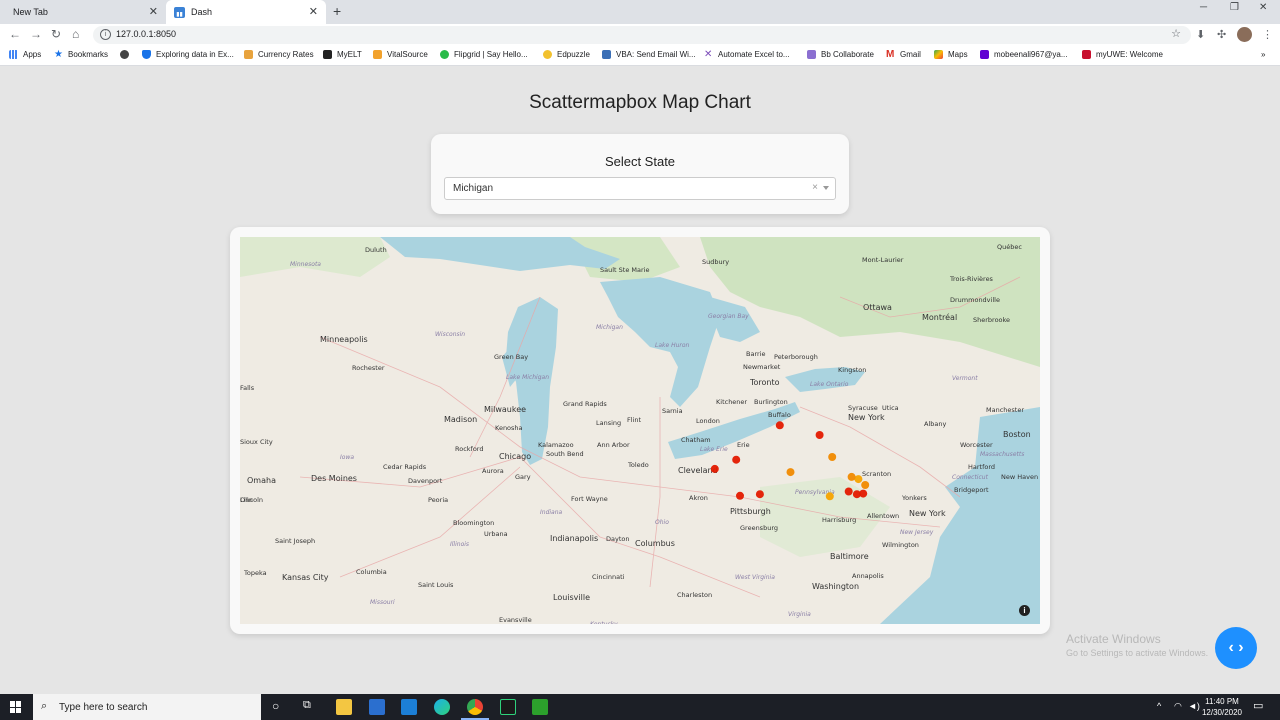 The height and width of the screenshot is (720, 1280). Describe the element at coordinates (1159, 706) in the screenshot. I see `tray-chevron-up-icon: ^` at that location.